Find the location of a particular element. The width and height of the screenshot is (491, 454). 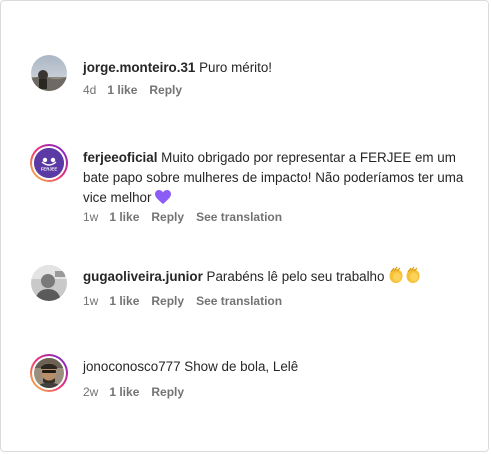

comment-text: jorge.monteiro.31 Puro mérito! is located at coordinates (278, 68).